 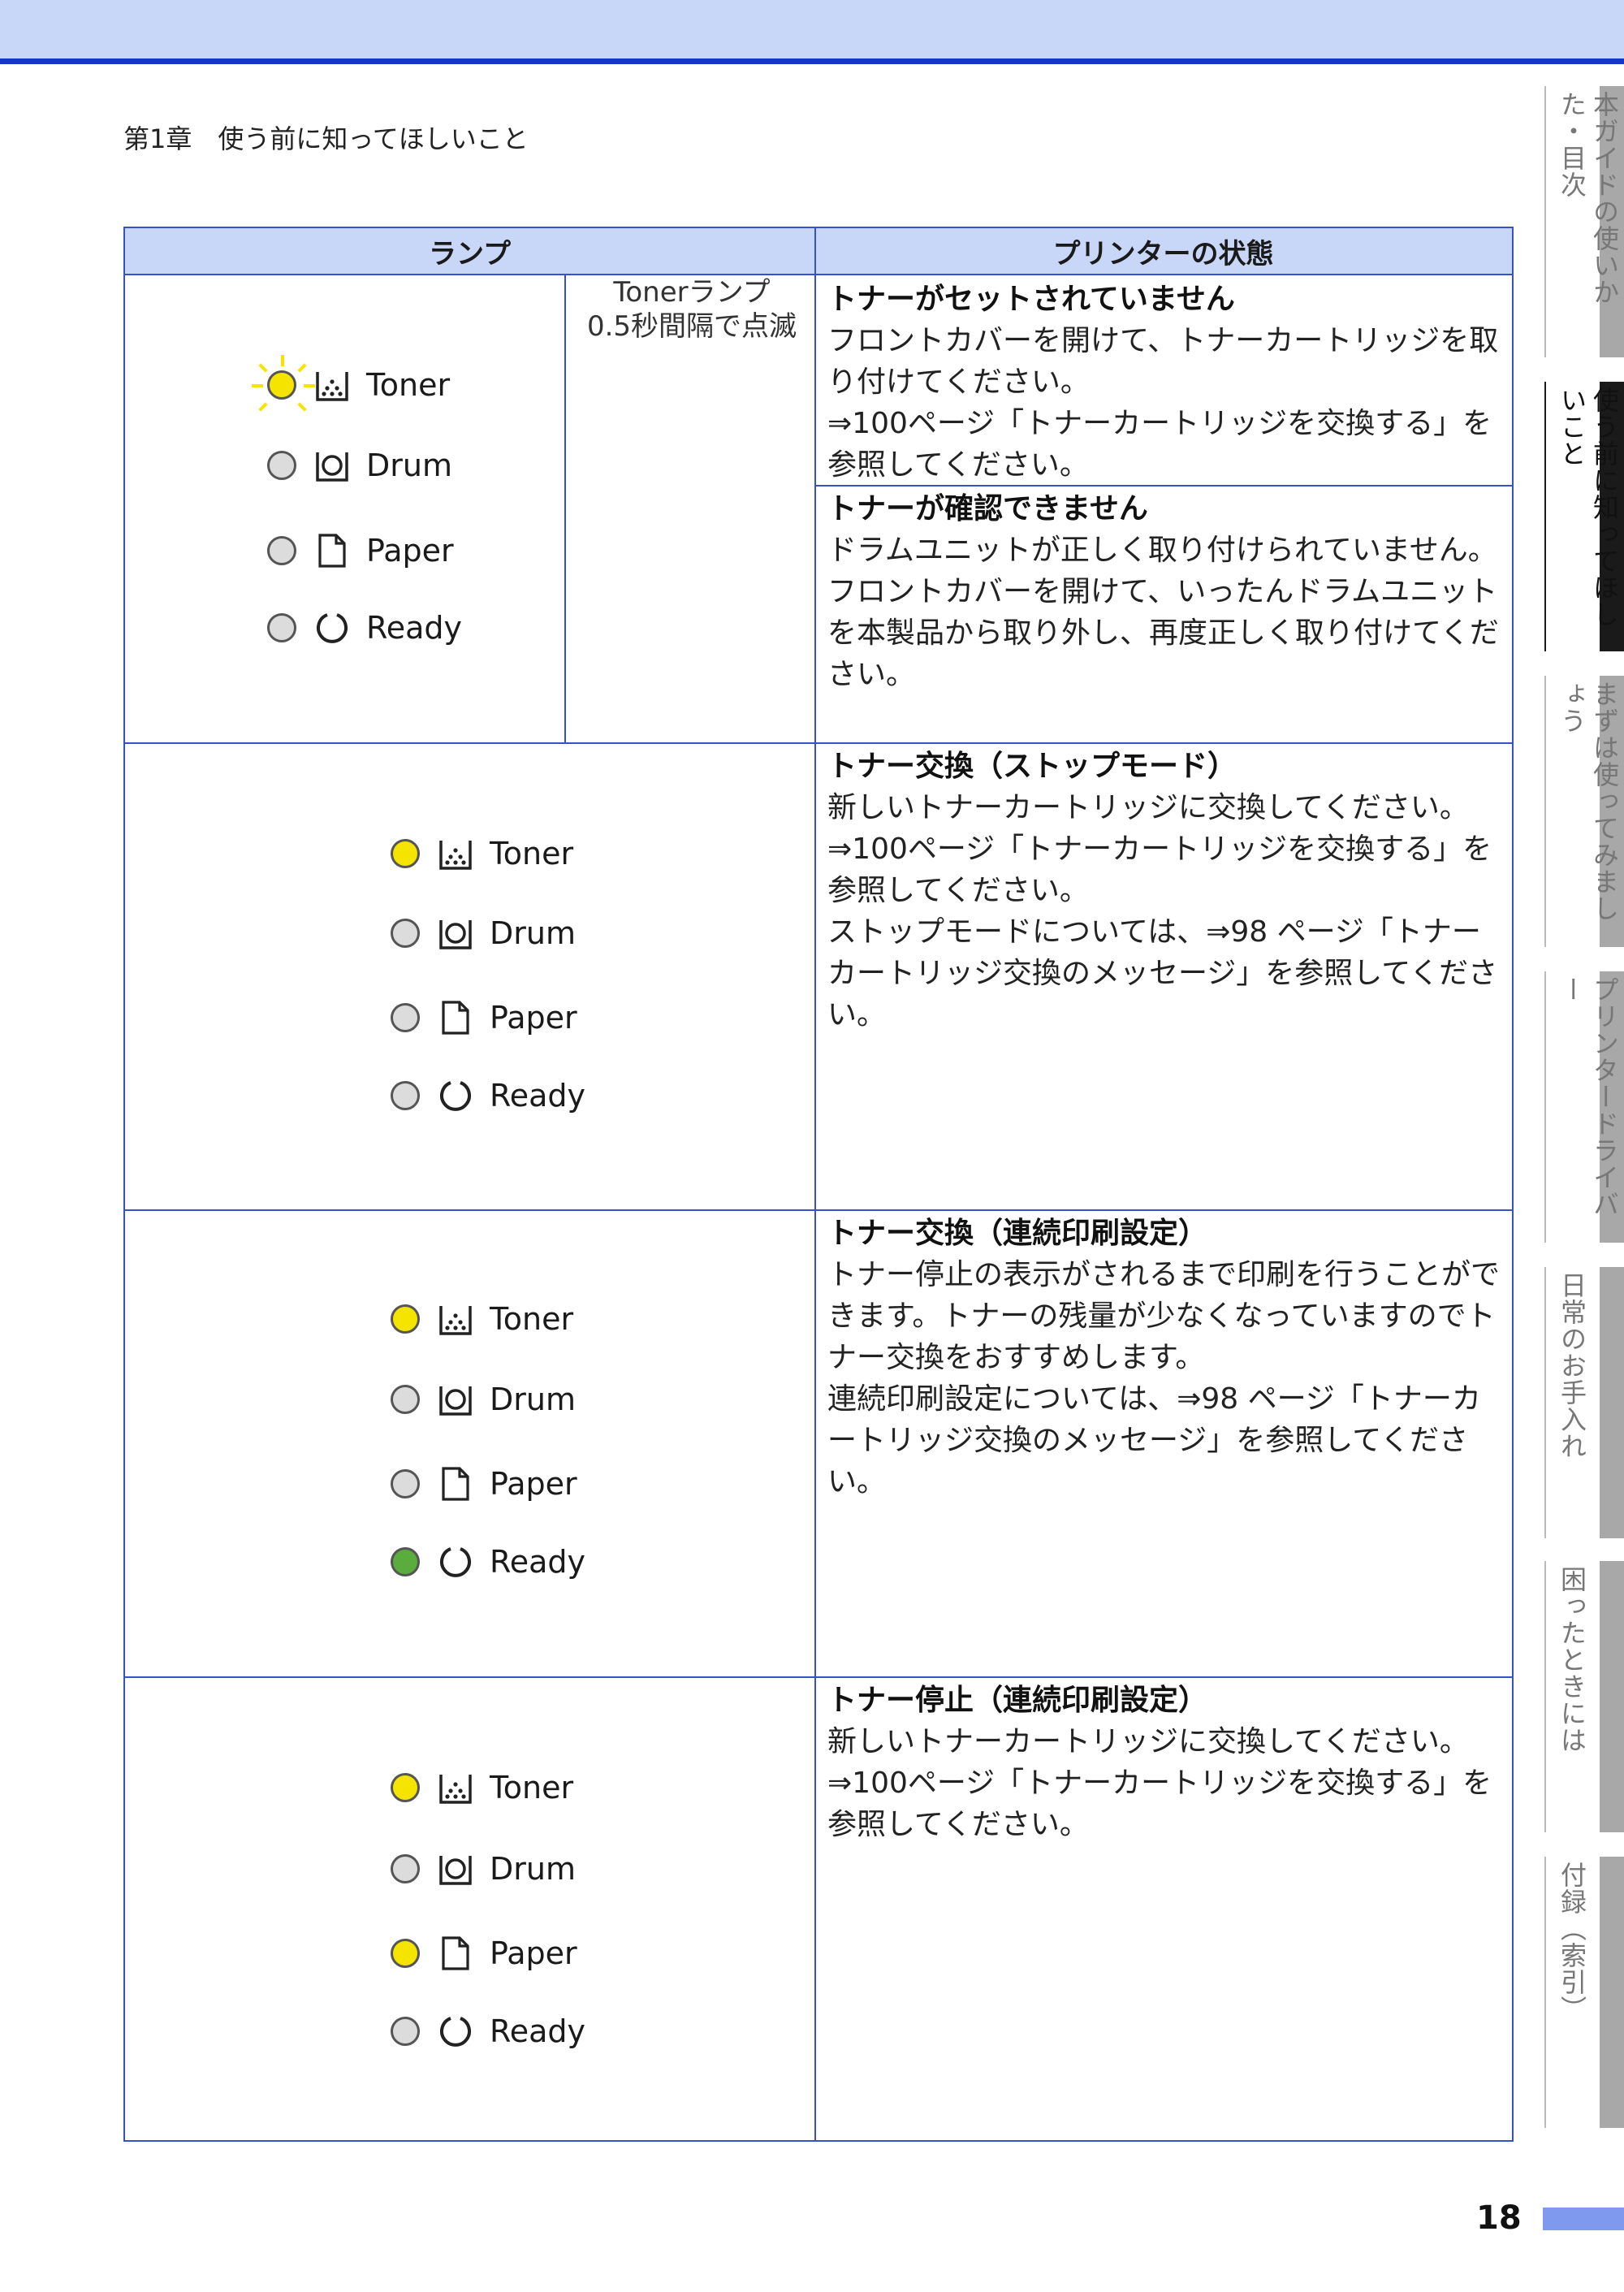 What do you see at coordinates (1584, 1992) in the screenshot?
I see `side-tab-appendix: 付録（索引）` at bounding box center [1584, 1992].